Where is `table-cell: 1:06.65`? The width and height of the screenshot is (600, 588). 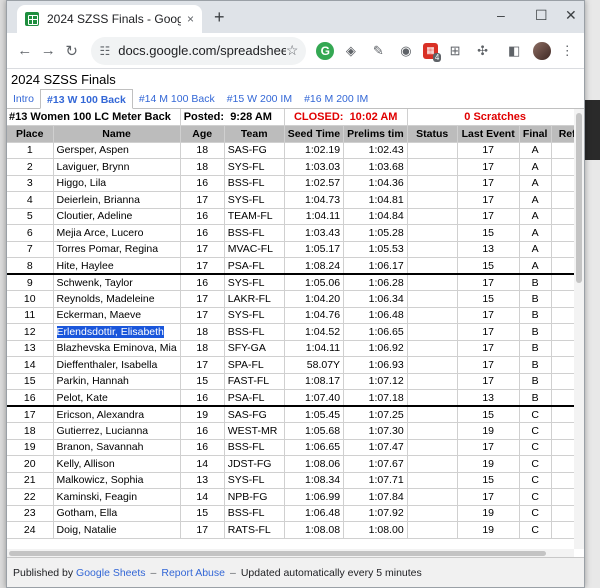
table-cell: 1:06.65 is located at coordinates (314, 447).